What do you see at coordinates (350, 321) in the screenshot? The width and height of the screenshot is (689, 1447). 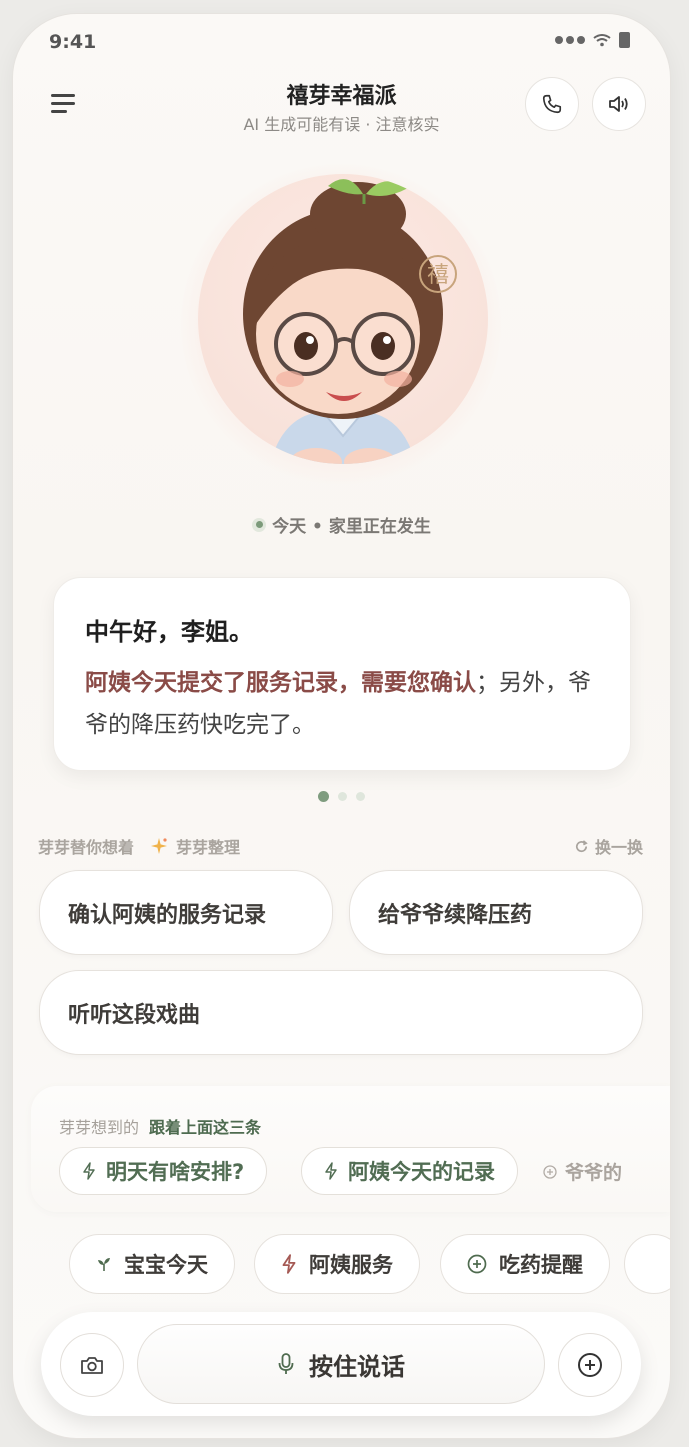 I see `avatar-illustration: 禧` at bounding box center [350, 321].